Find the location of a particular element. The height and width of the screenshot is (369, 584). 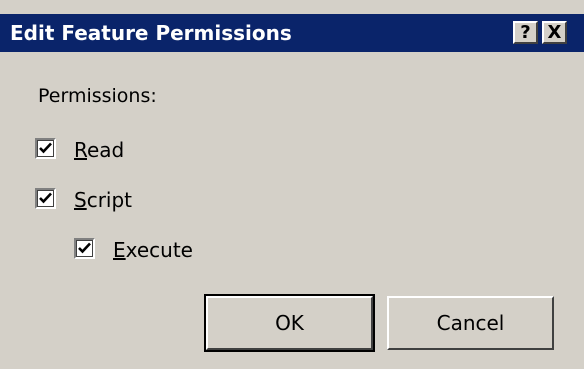

execute-checkbox-box is located at coordinates (84, 248).